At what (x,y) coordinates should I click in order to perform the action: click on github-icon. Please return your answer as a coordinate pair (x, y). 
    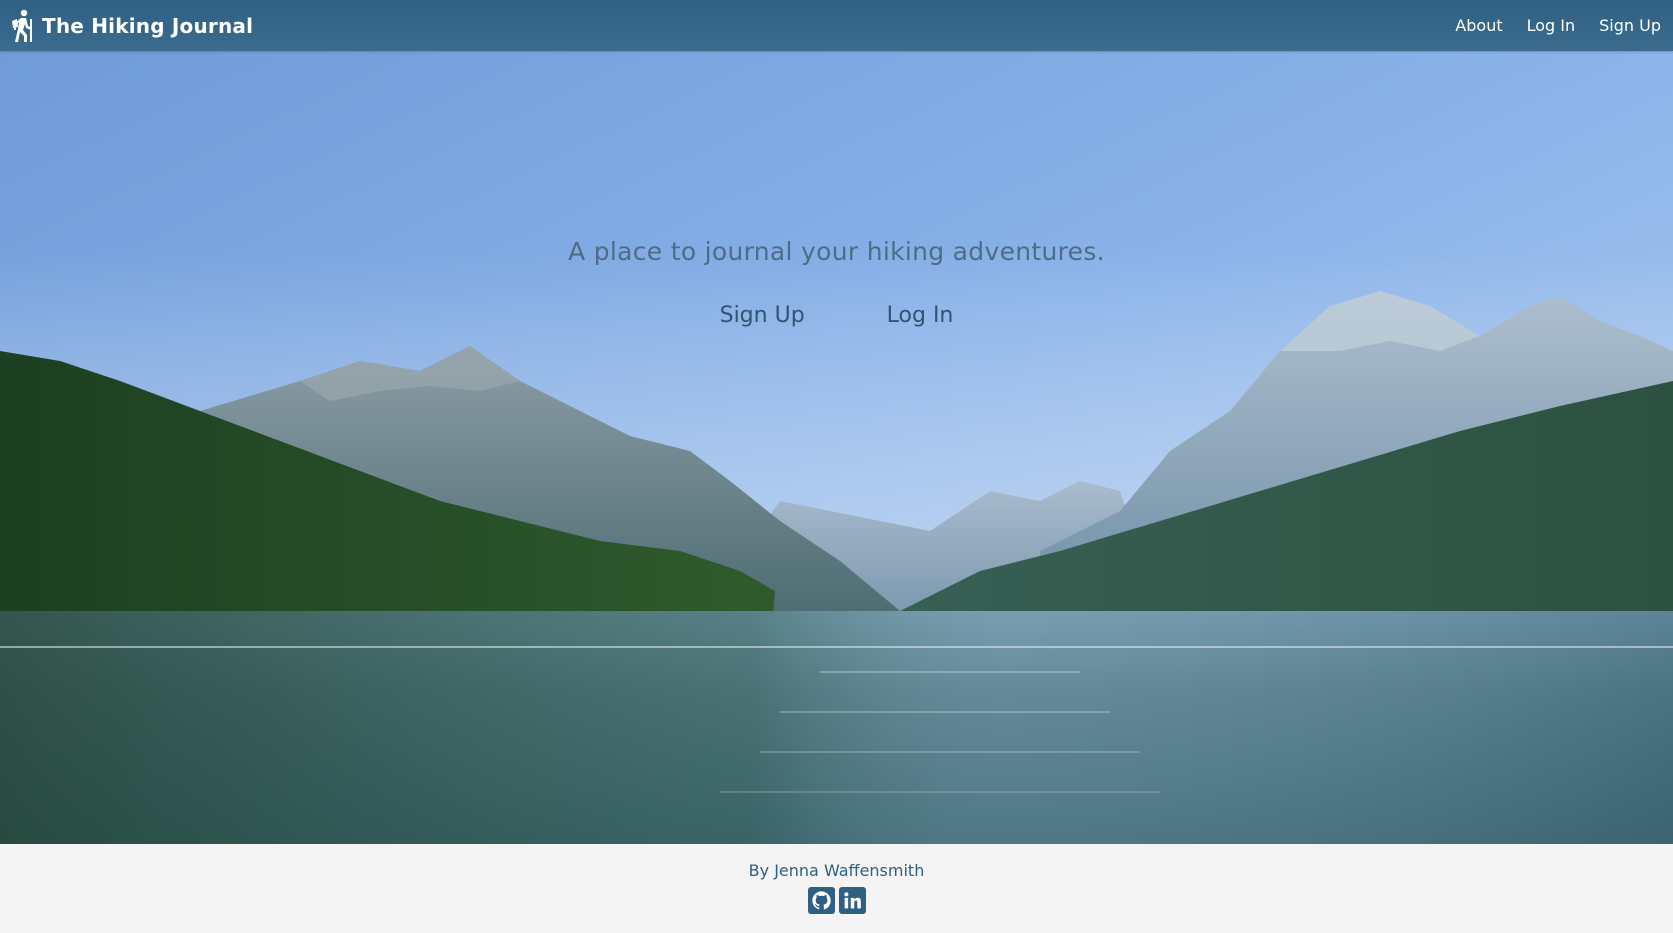
    Looking at the image, I should click on (821, 900).